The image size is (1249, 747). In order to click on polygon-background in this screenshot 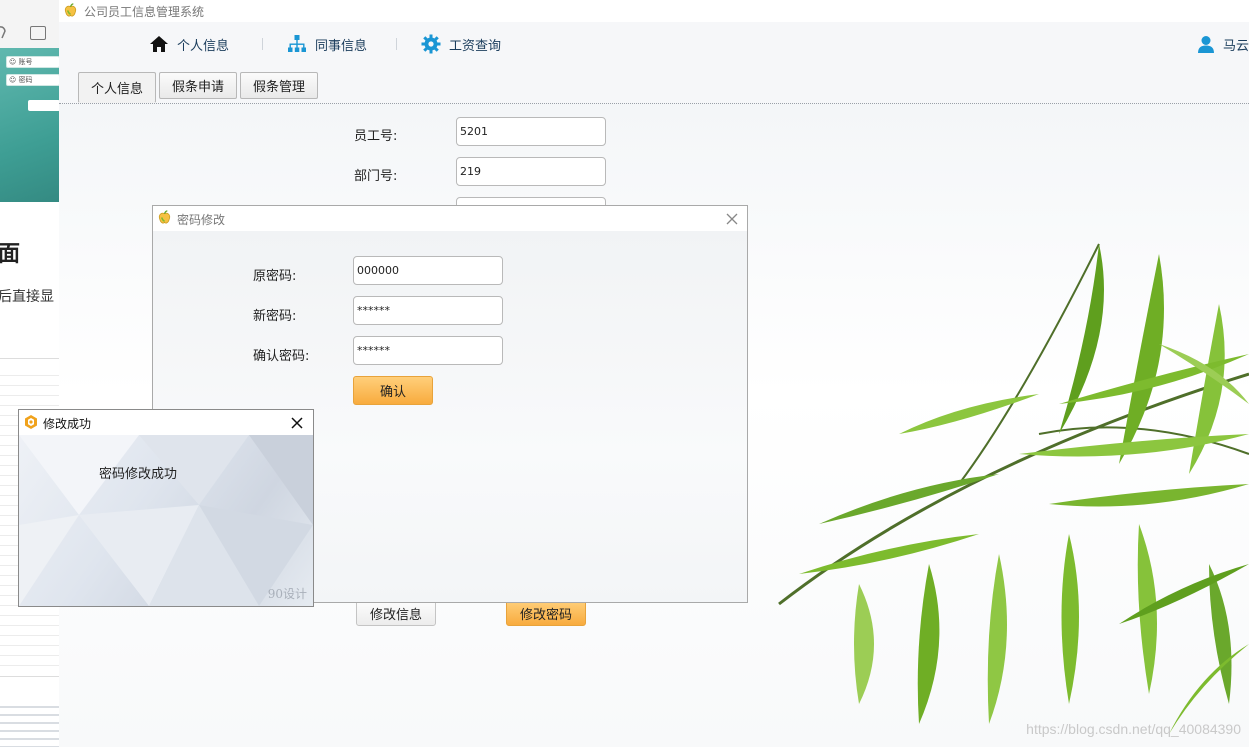, I will do `click(166, 520)`.